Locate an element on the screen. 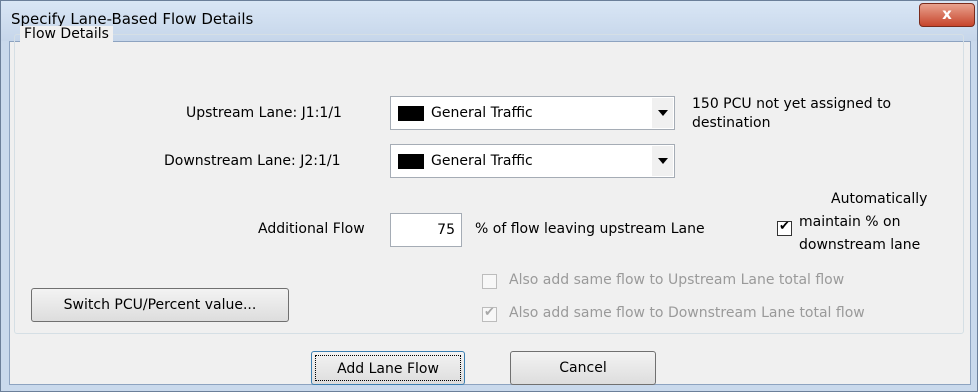 This screenshot has height=392, width=978. downstream-lane-label: Downstream Lane: J2:1/1 is located at coordinates (252, 161).